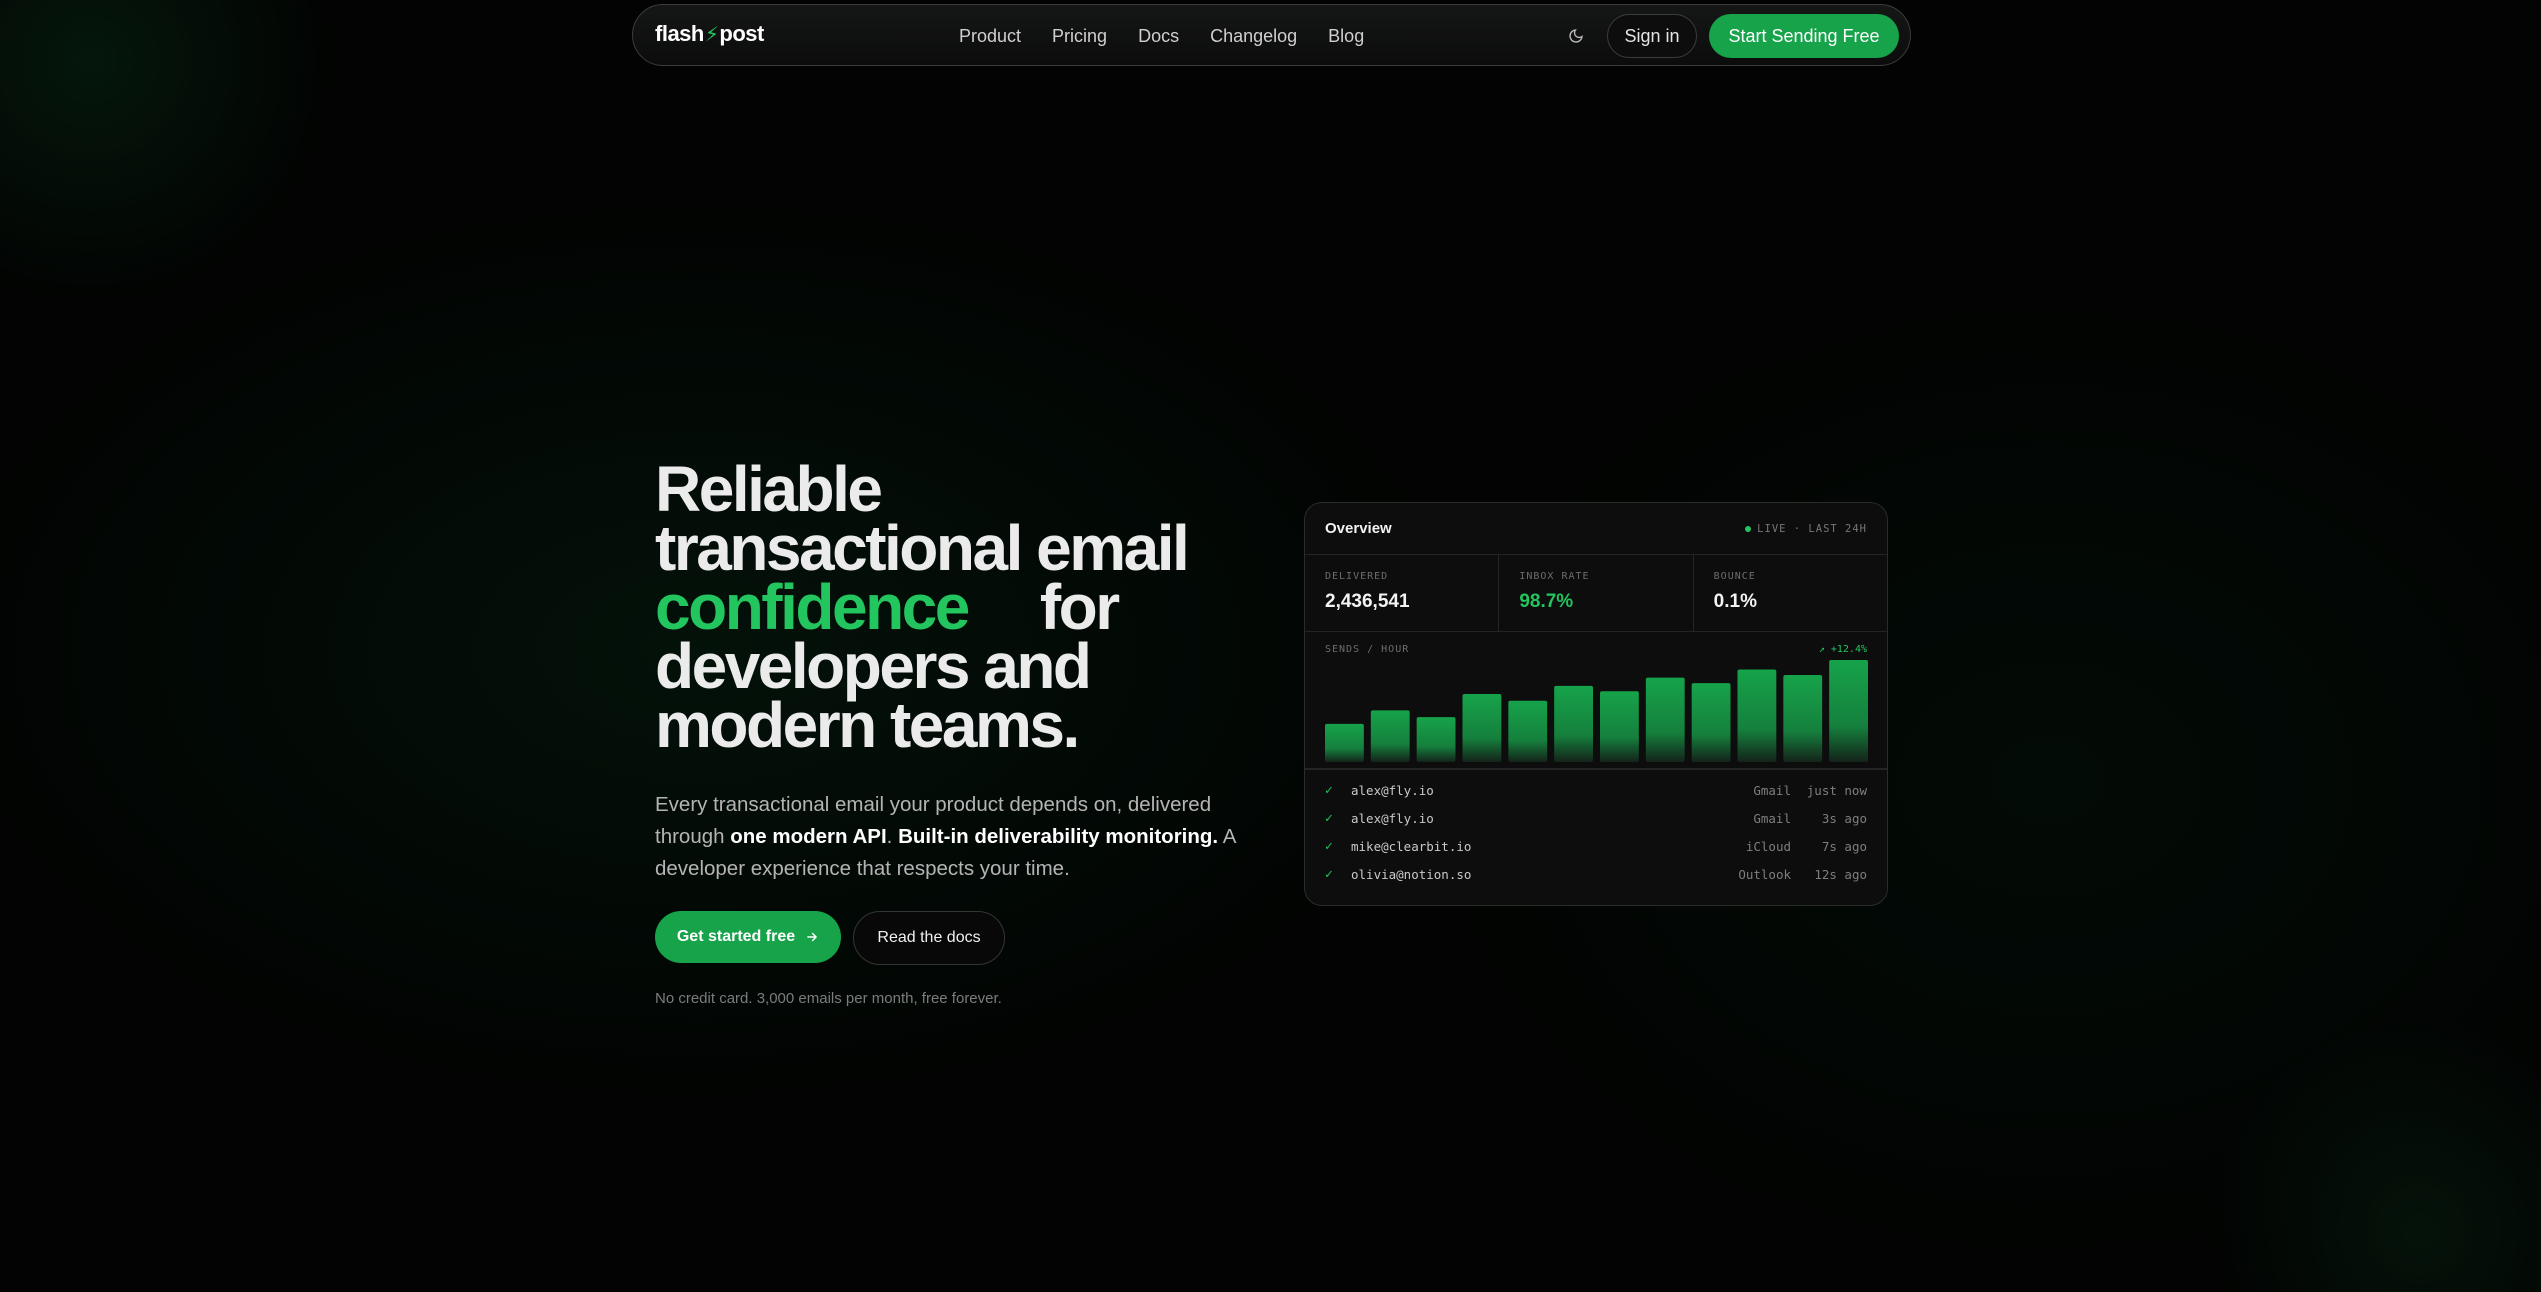 This screenshot has width=2541, height=1292. I want to click on stat-label: INBOX RATE, so click(1554, 576).